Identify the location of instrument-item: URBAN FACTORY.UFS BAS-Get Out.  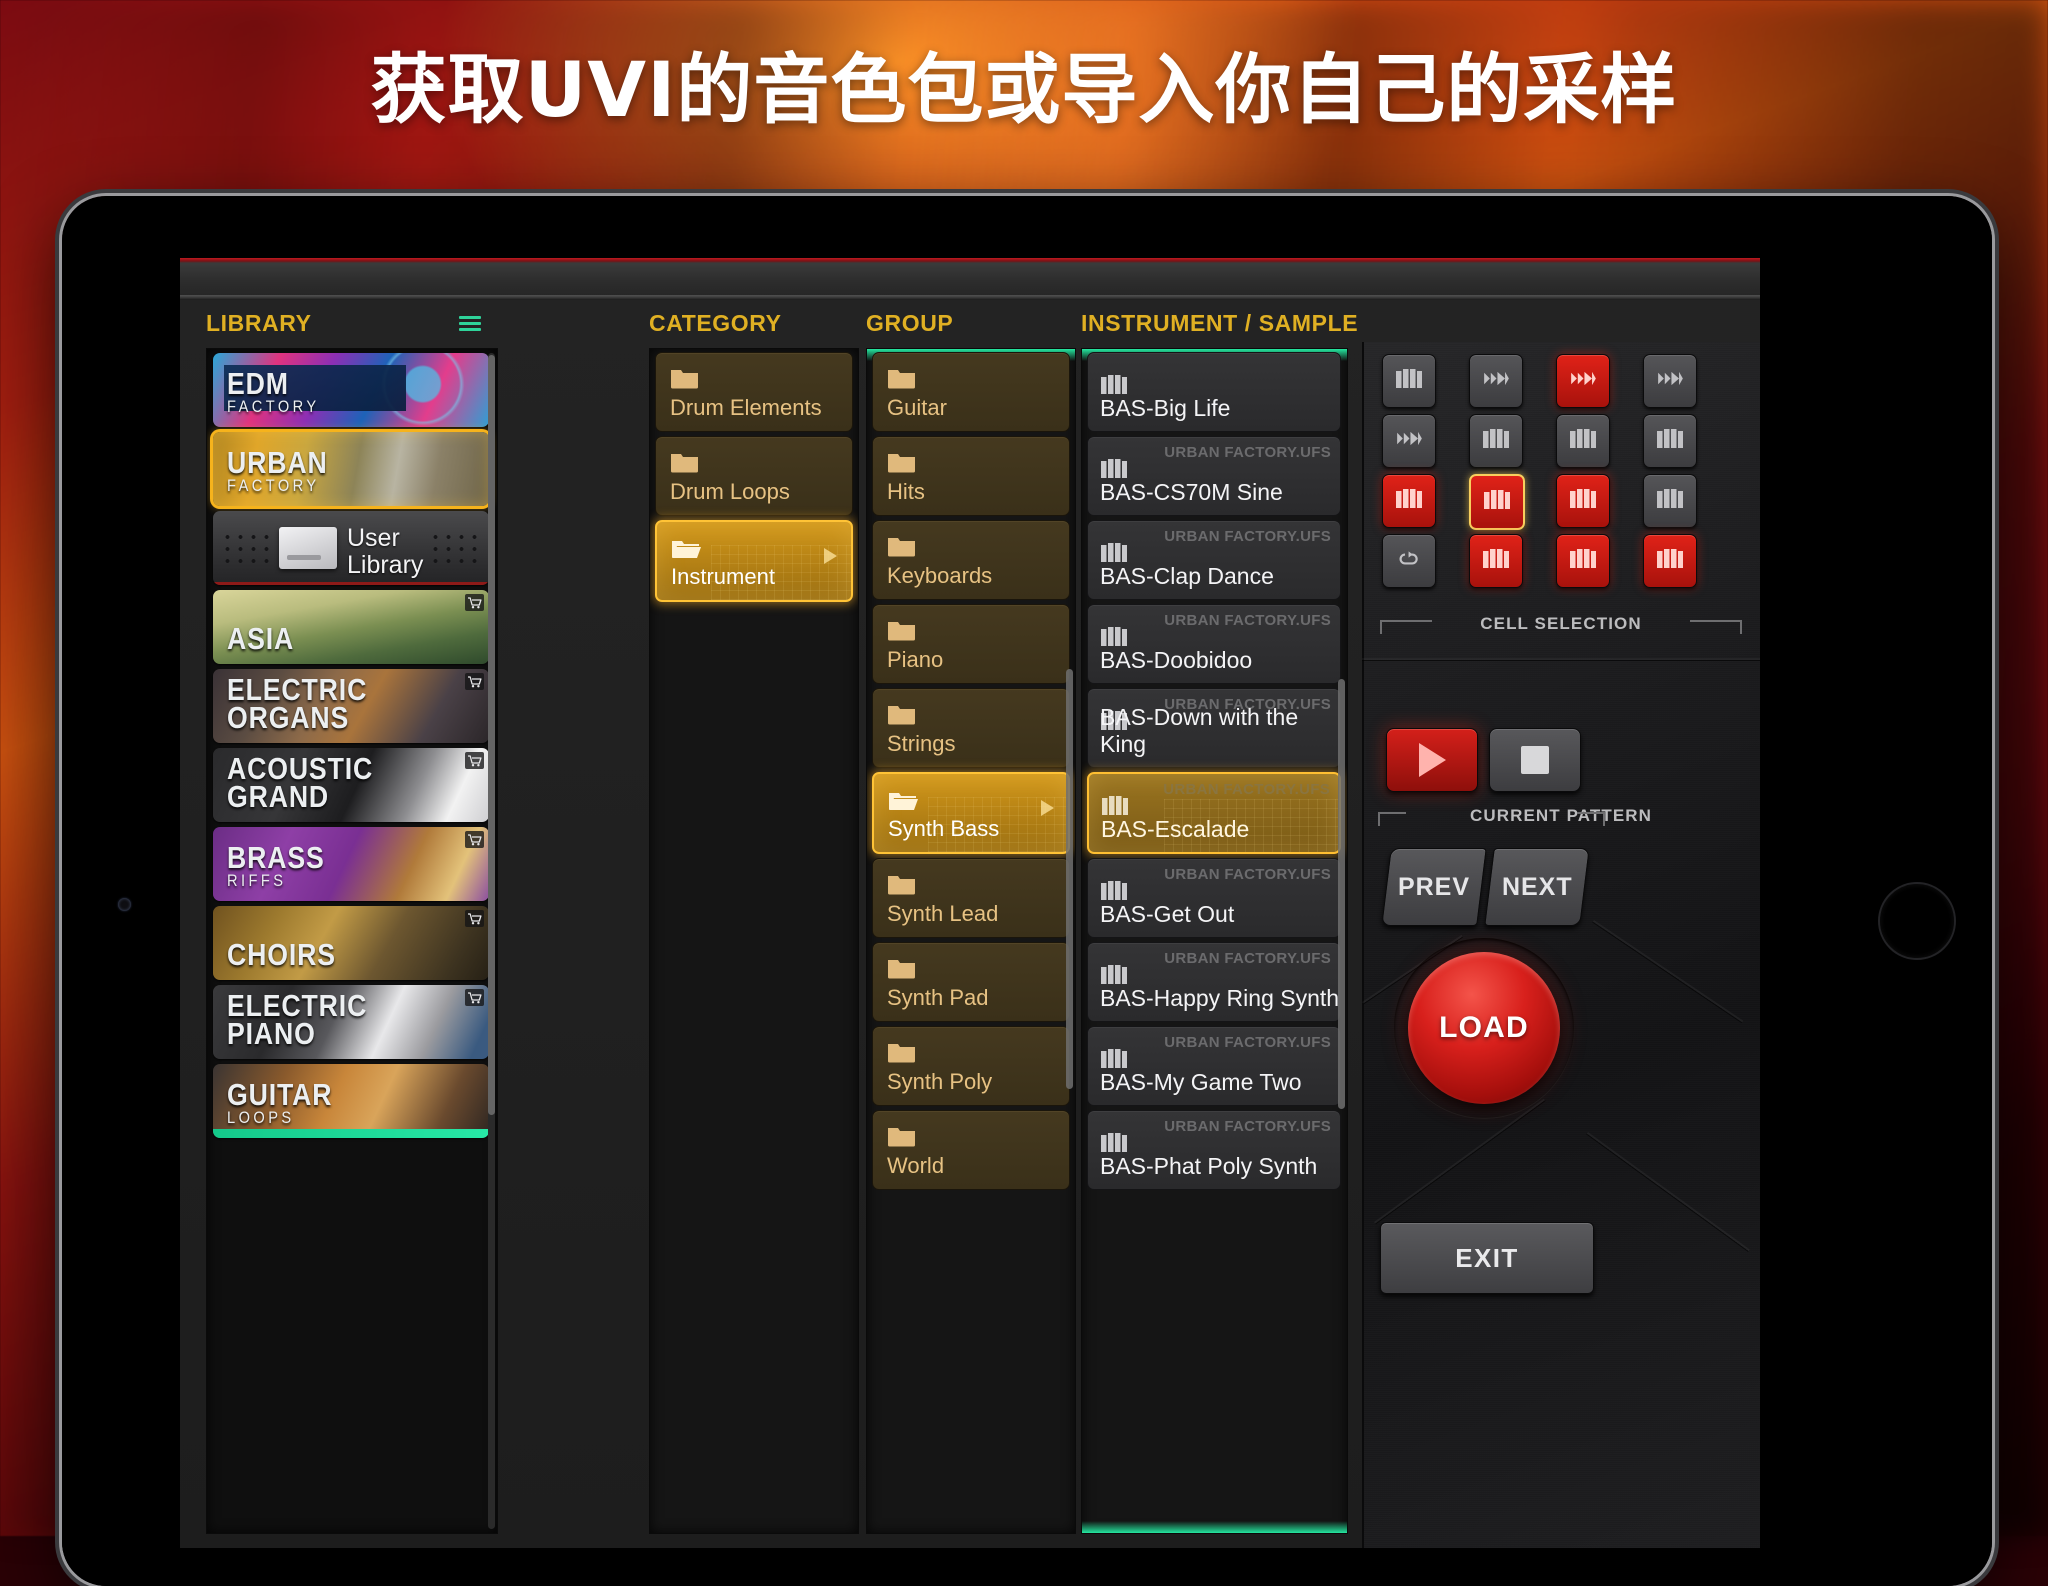
(1214, 898).